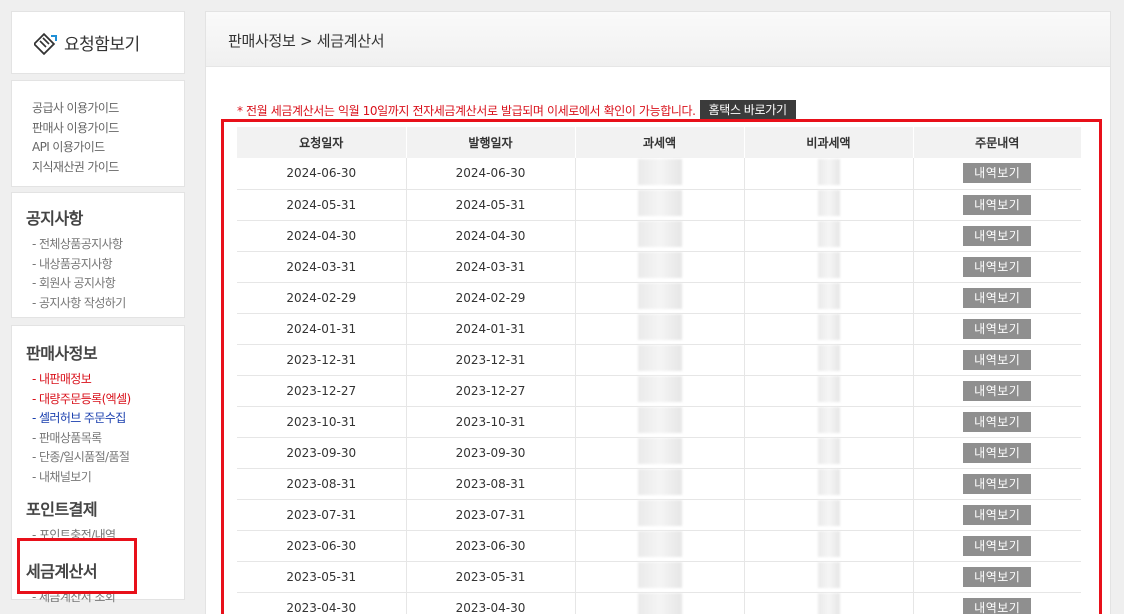 The width and height of the screenshot is (1124, 614). Describe the element at coordinates (77, 566) in the screenshot. I see `highlight-box` at that location.